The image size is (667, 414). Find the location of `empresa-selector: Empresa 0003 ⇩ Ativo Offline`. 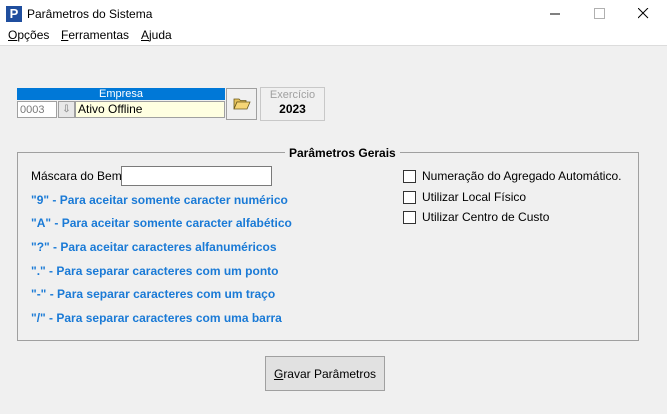

empresa-selector: Empresa 0003 ⇩ Ativo Offline is located at coordinates (121, 104).